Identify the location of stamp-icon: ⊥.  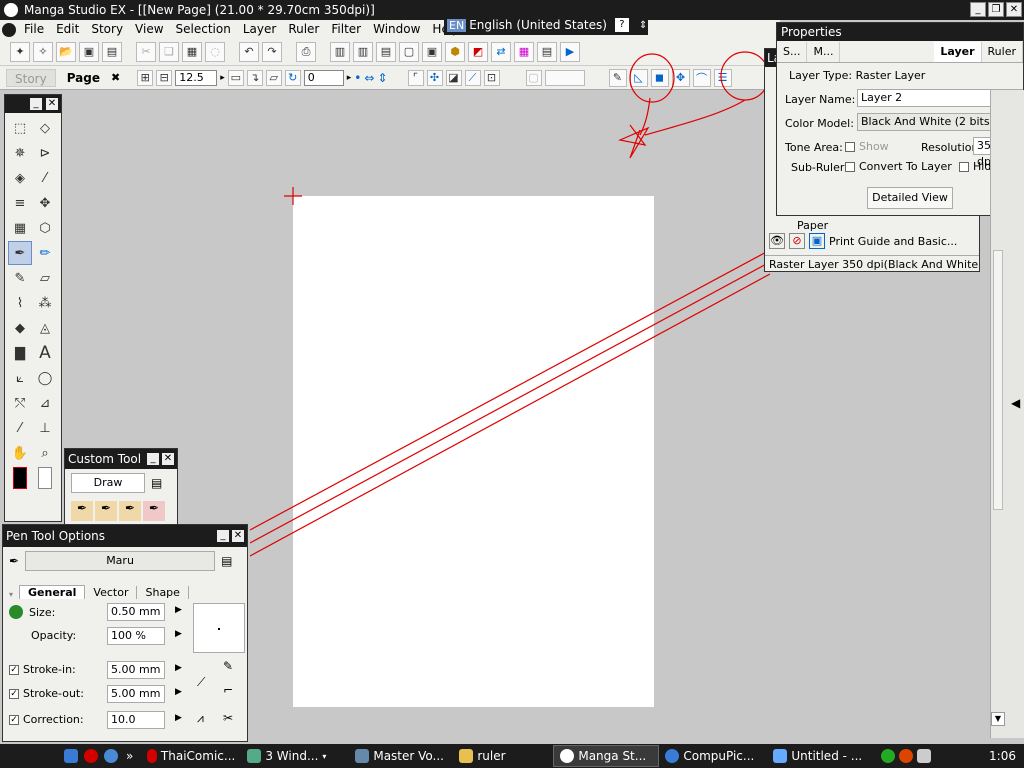
(45, 428).